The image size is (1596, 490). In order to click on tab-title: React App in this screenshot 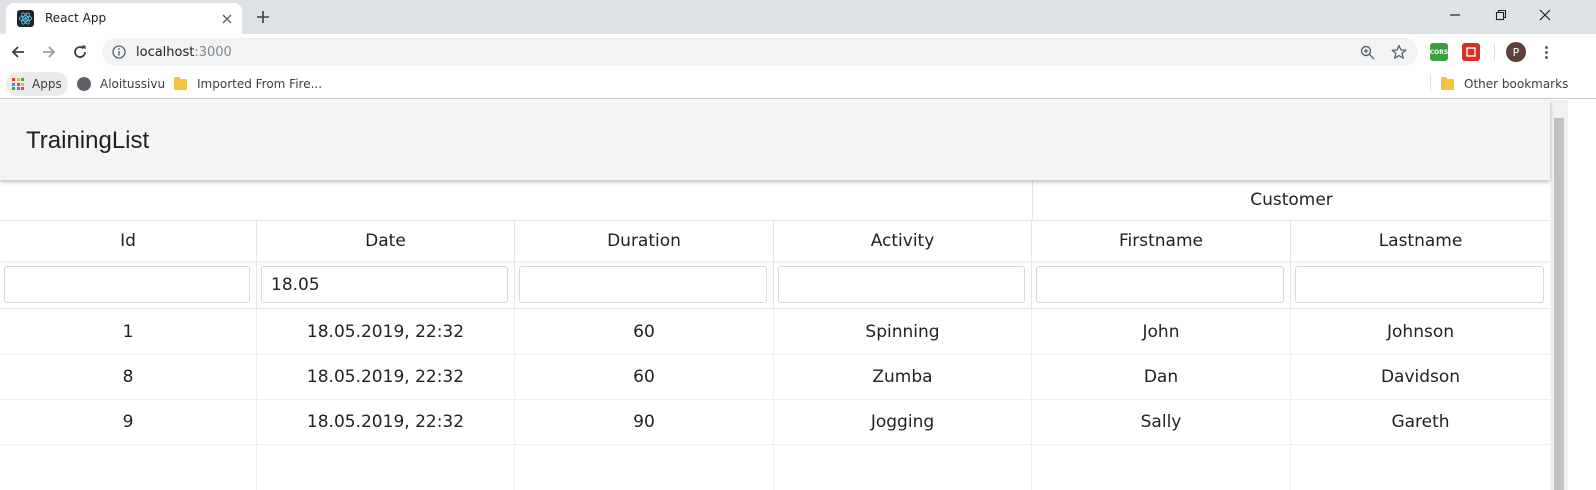, I will do `click(76, 18)`.